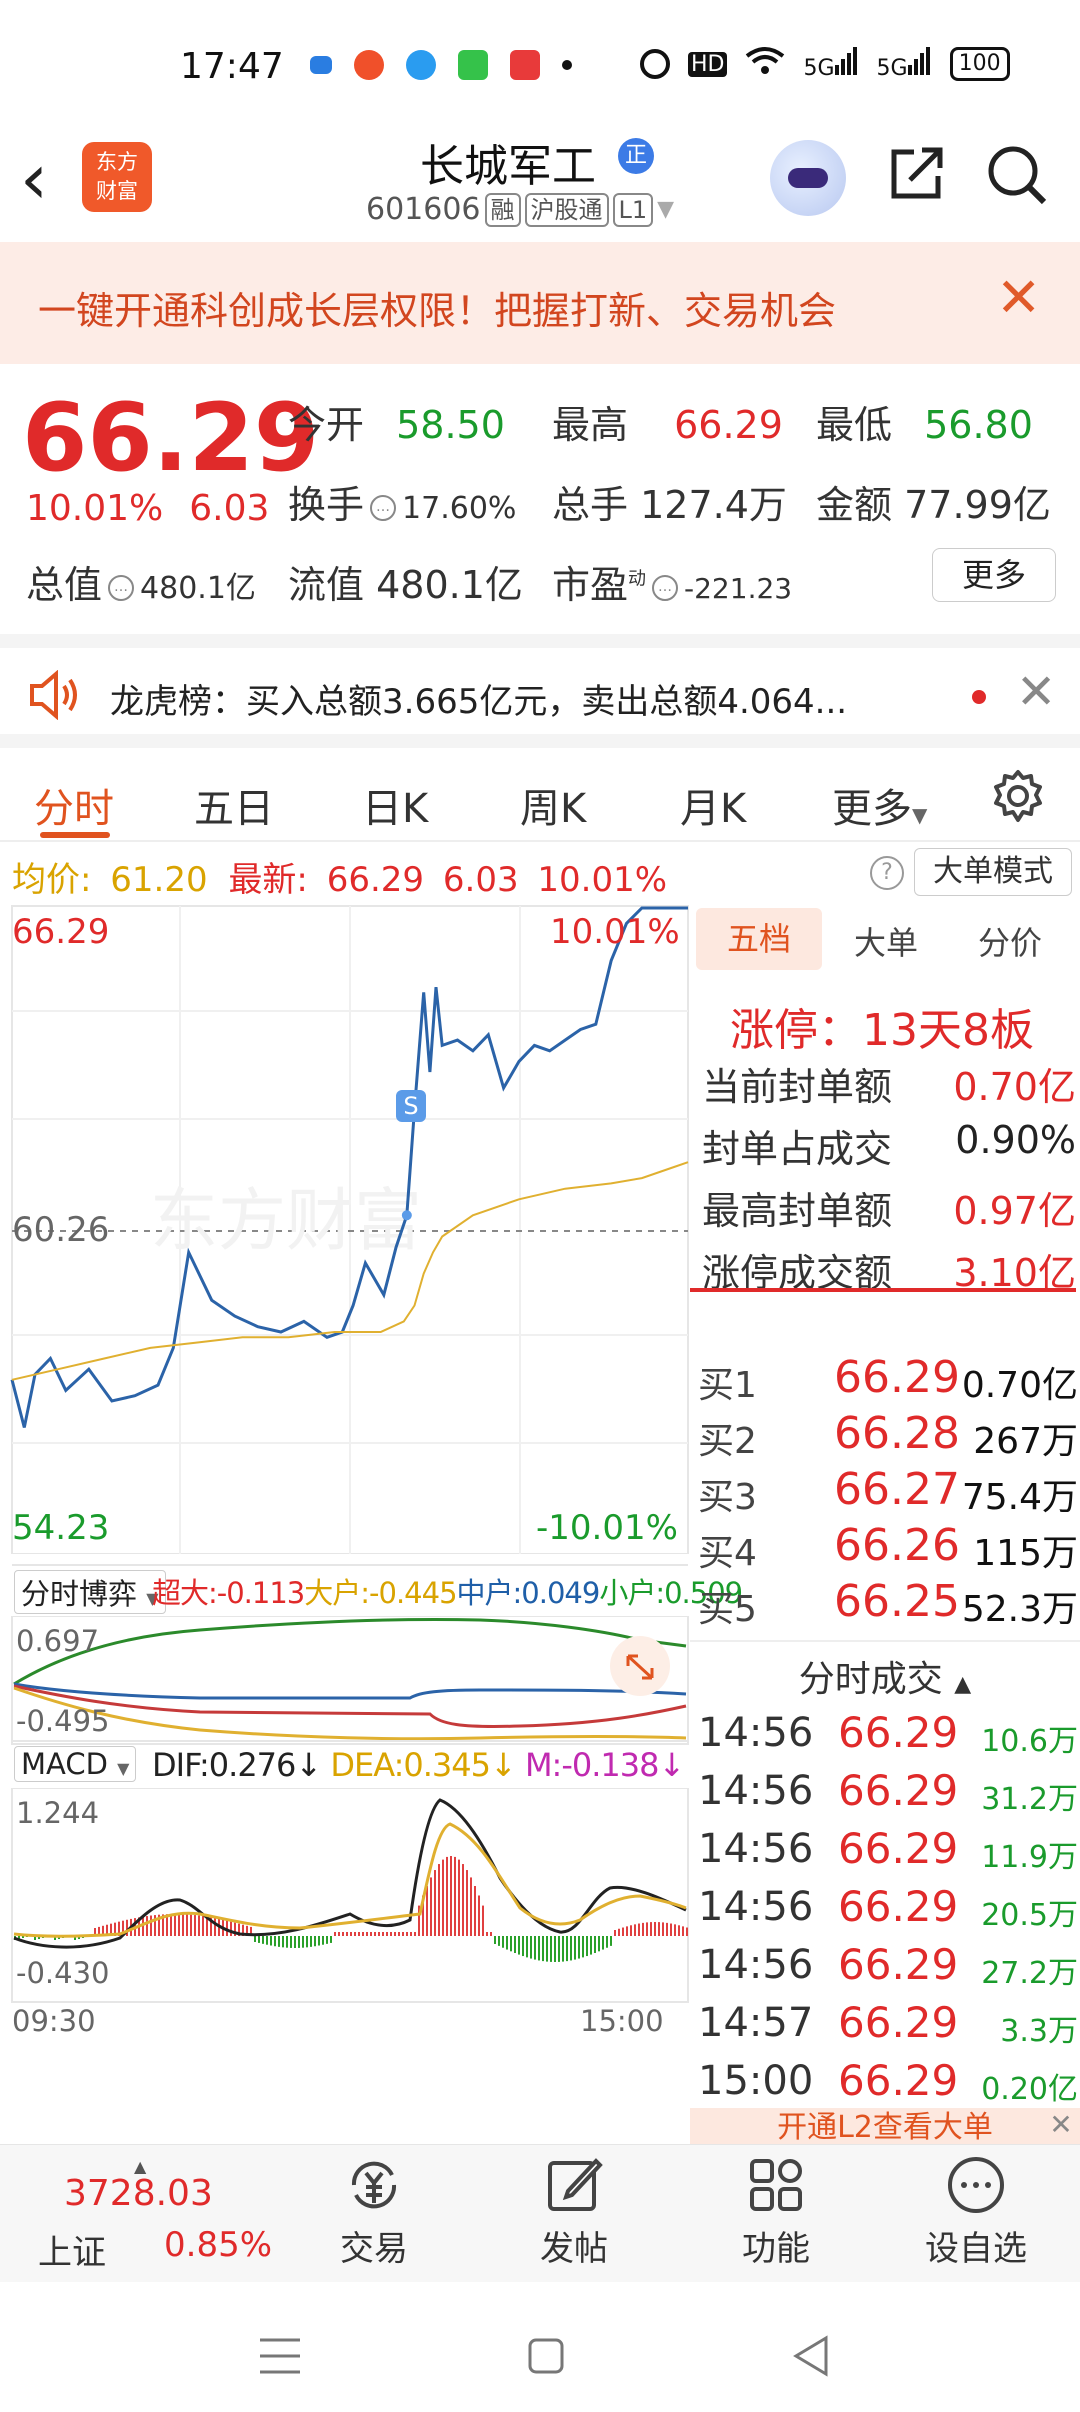  I want to click on help-icon: ?, so click(887, 873).